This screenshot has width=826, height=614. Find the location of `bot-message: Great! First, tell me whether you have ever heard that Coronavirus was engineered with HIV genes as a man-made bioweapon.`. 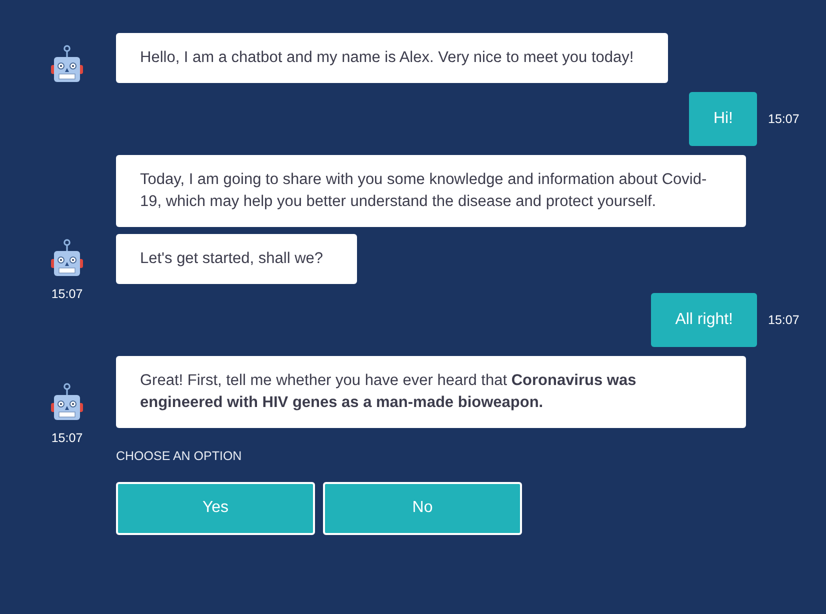

bot-message: Great! First, tell me whether you have ever heard that Coronavirus was engineered with HIV genes as a man-made bioweapon. is located at coordinates (431, 392).